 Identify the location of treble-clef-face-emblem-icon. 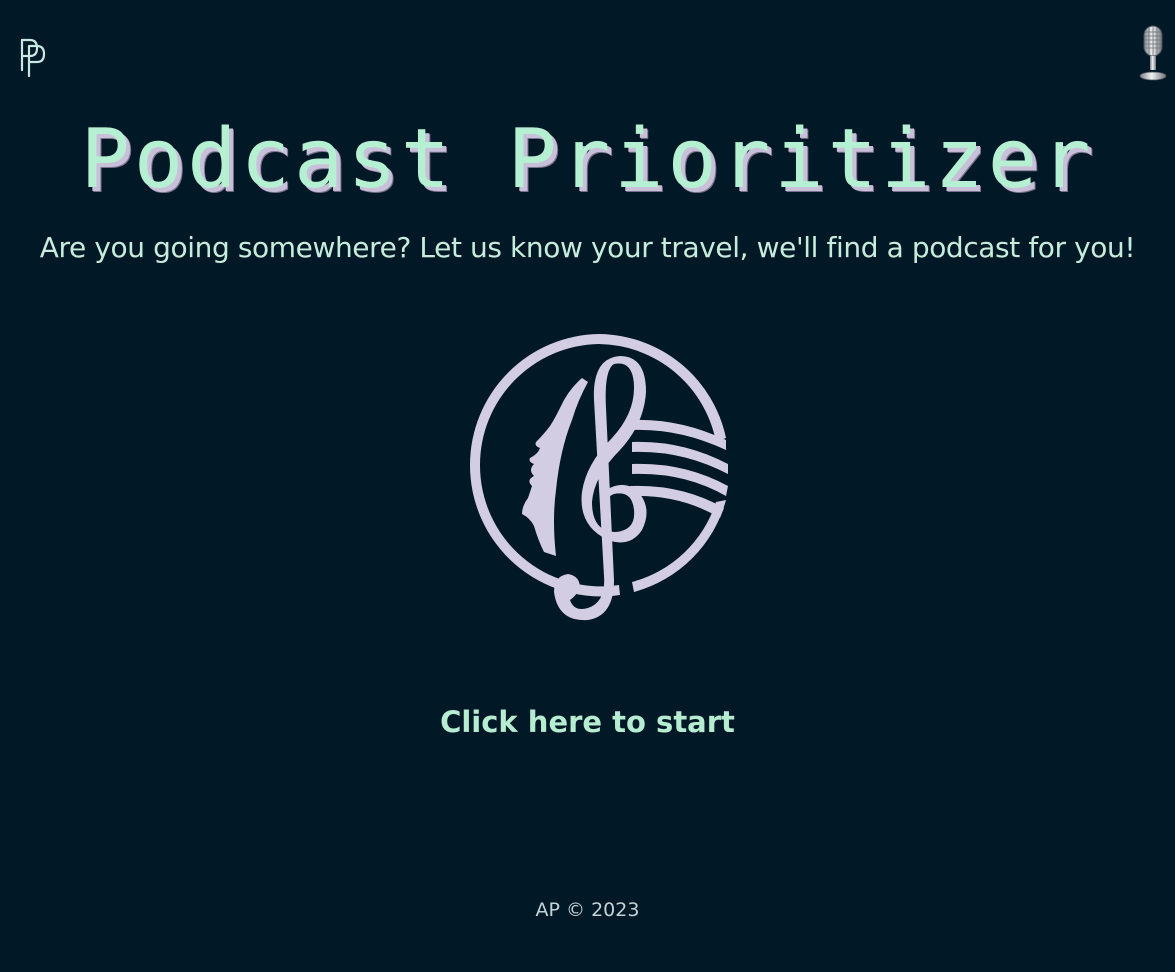
(598, 477).